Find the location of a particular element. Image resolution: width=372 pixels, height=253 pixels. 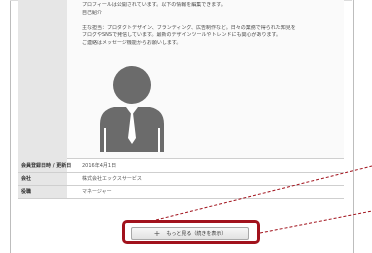

callout-line-lower is located at coordinates (315, 222).